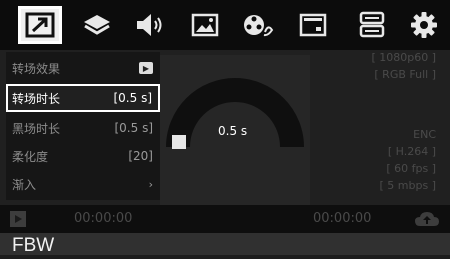 The width and height of the screenshot is (450, 259). I want to click on chevron-right-icon: ›, so click(150, 184).